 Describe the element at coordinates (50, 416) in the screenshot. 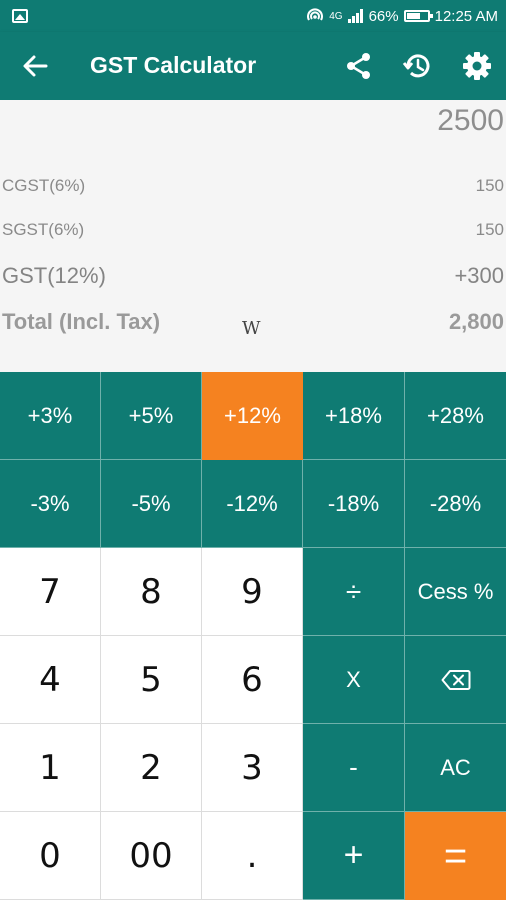

I see `add-3-percent-button: +3%` at that location.